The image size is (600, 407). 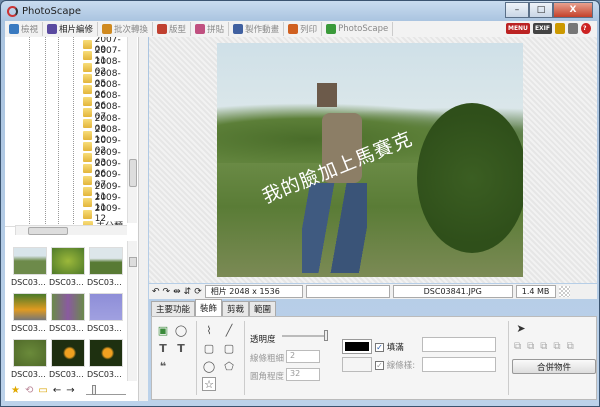 What do you see at coordinates (560, 28) in the screenshot?
I see `settings-icon` at bounding box center [560, 28].